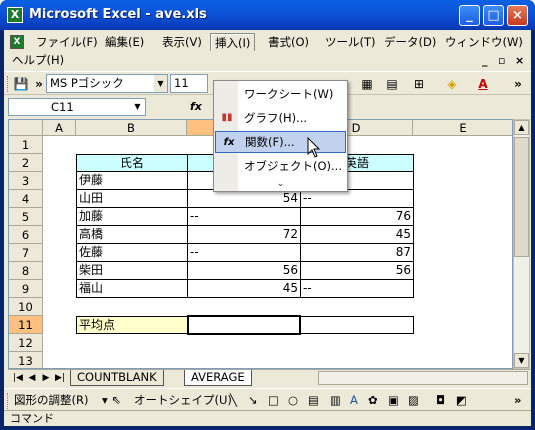 Image resolution: width=535 pixels, height=430 pixels. What do you see at coordinates (26, 343) in the screenshot?
I see `row-header: 12` at bounding box center [26, 343].